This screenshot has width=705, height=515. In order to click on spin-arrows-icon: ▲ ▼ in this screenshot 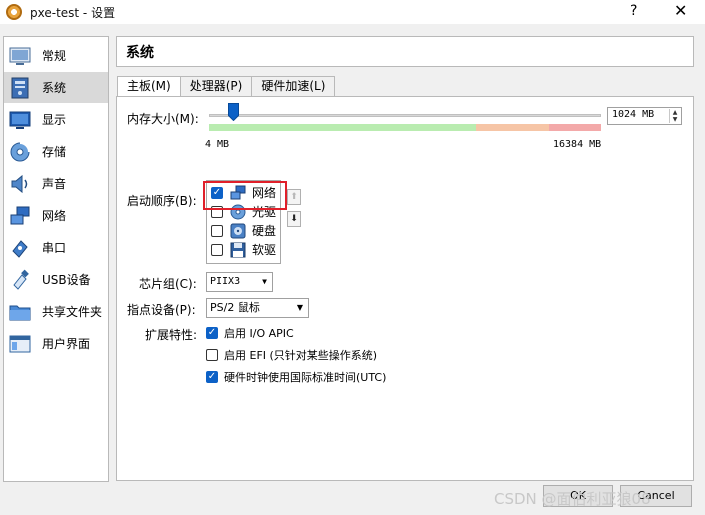, I will do `click(674, 116)`.